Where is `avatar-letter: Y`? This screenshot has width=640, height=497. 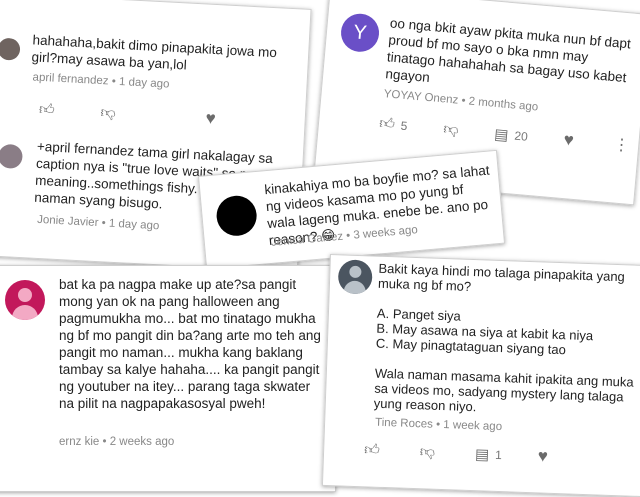
avatar-letter: Y is located at coordinates (360, 32).